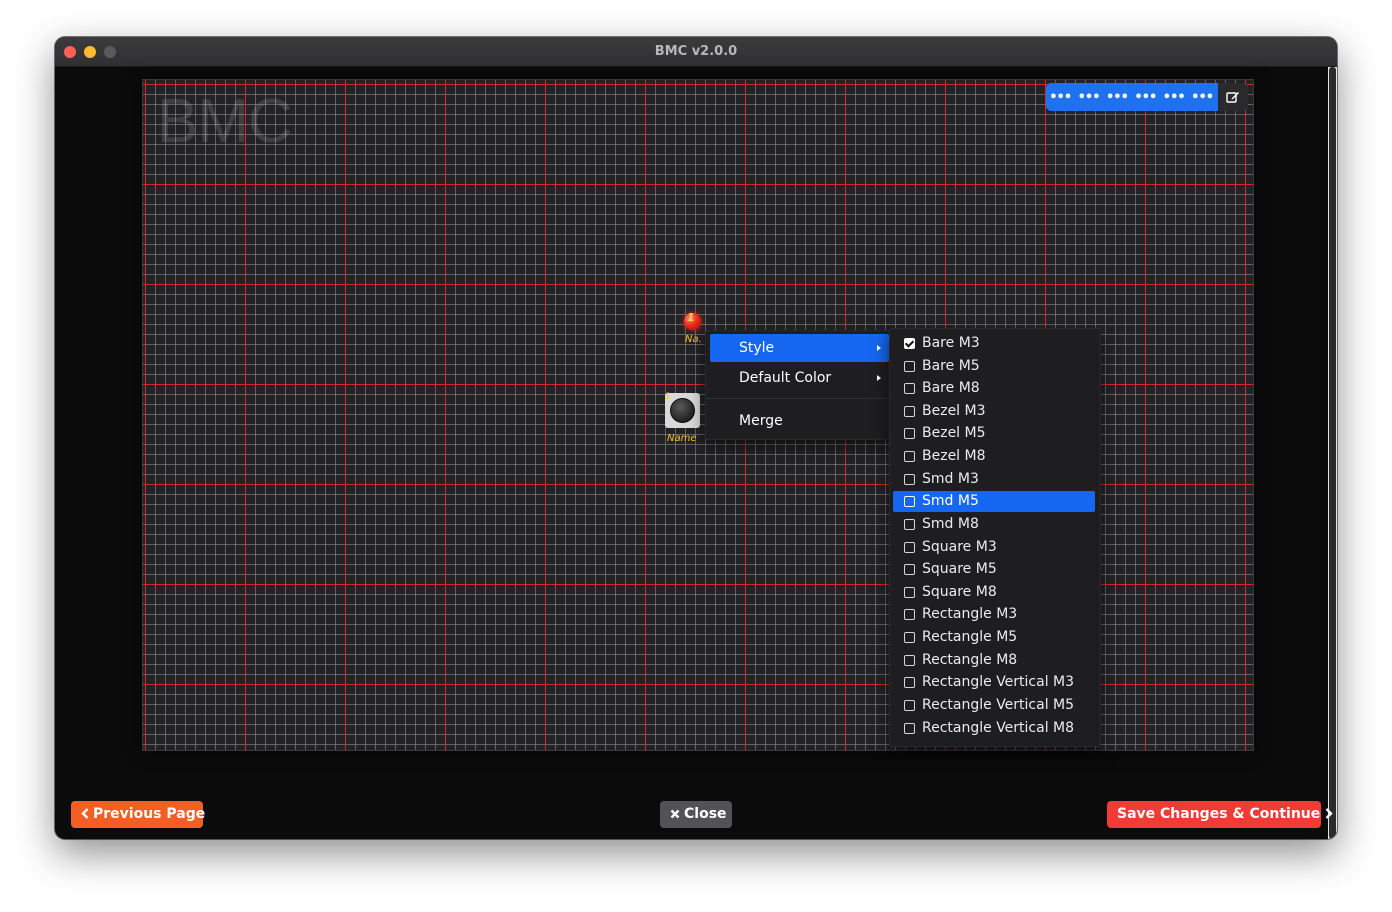 Image resolution: width=1392 pixels, height=912 pixels. I want to click on window-title: BMC v2.0.0, so click(696, 51).